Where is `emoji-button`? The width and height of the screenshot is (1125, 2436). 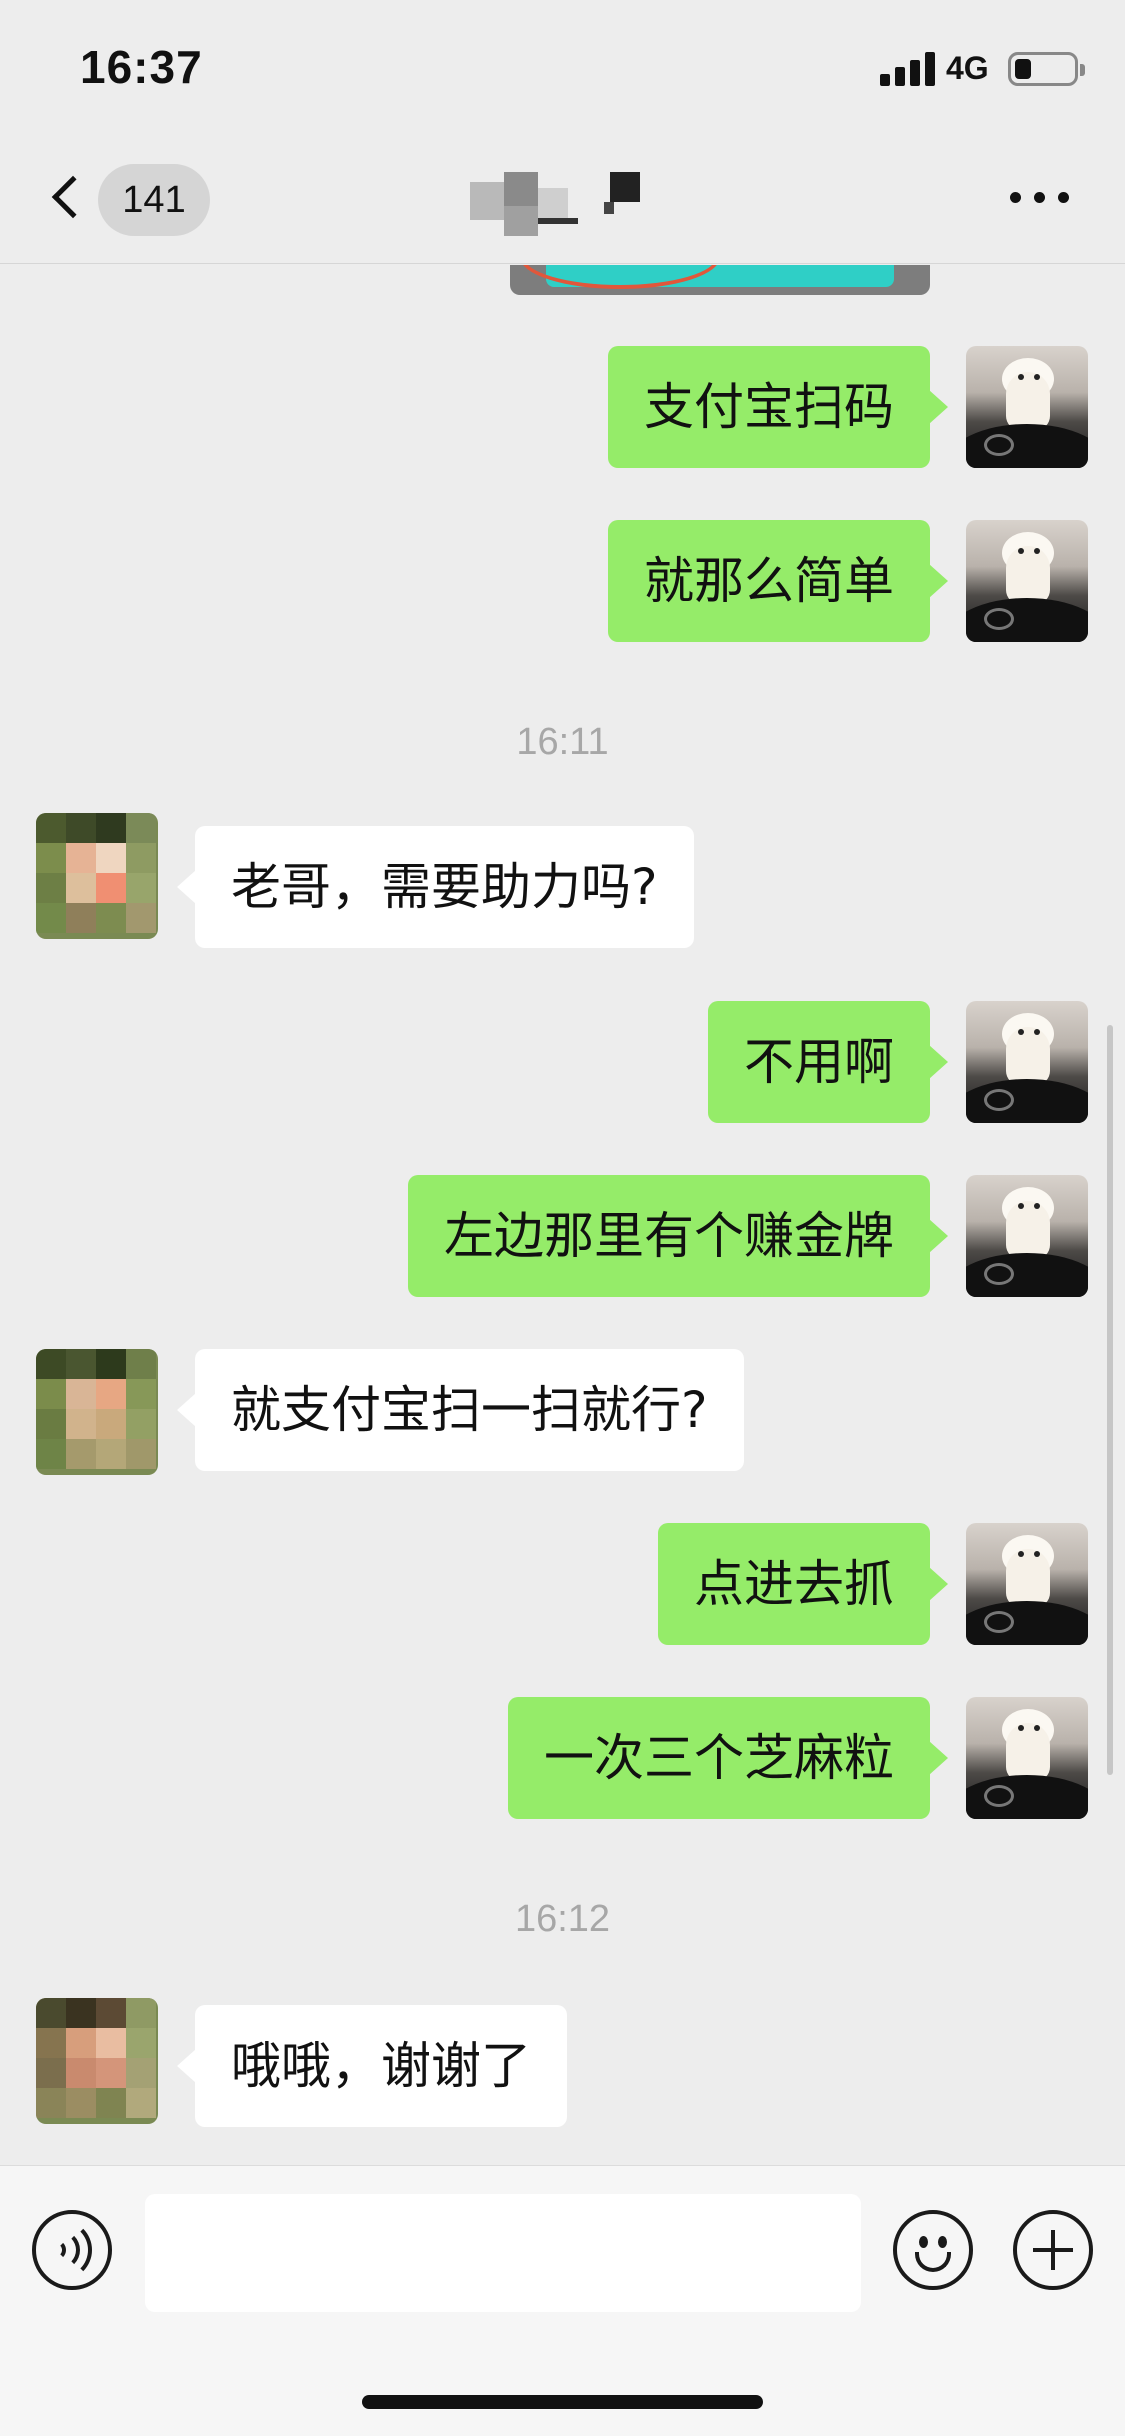
emoji-button is located at coordinates (933, 2250).